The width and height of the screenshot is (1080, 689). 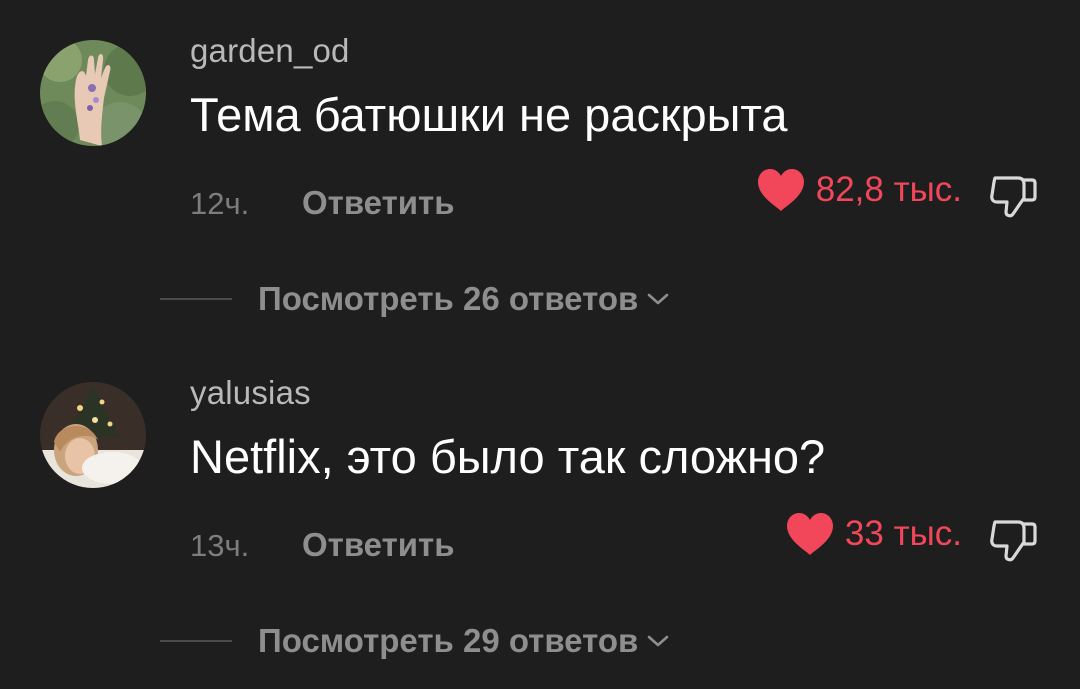 I want to click on view-replies-button: Посмотреть 26 ответов, so click(x=415, y=299).